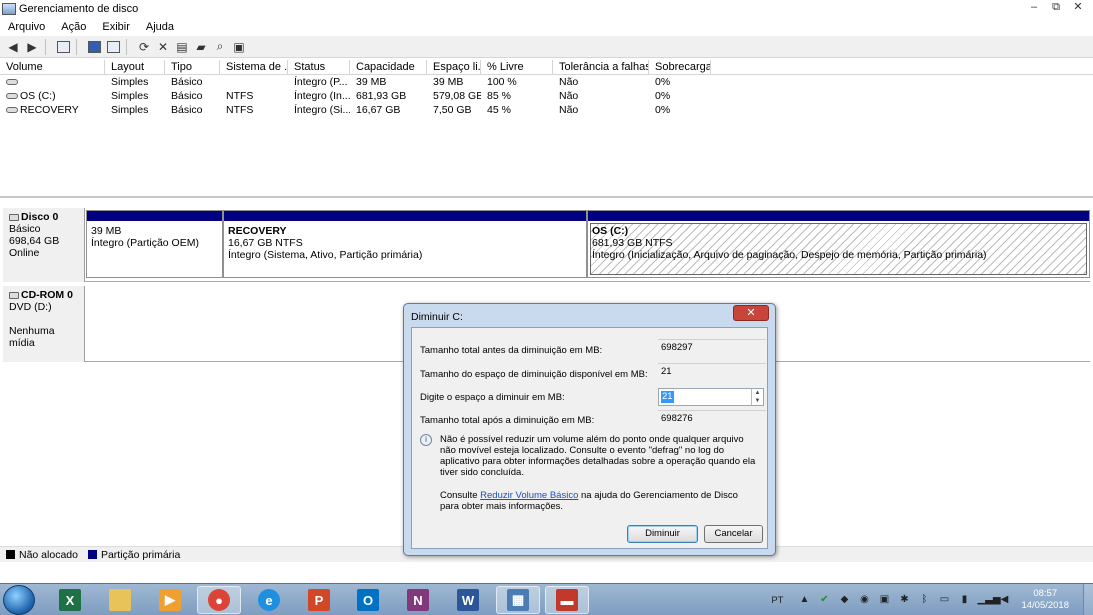  Describe the element at coordinates (757, 393) in the screenshot. I see `spin-up-icon: ▲` at that location.